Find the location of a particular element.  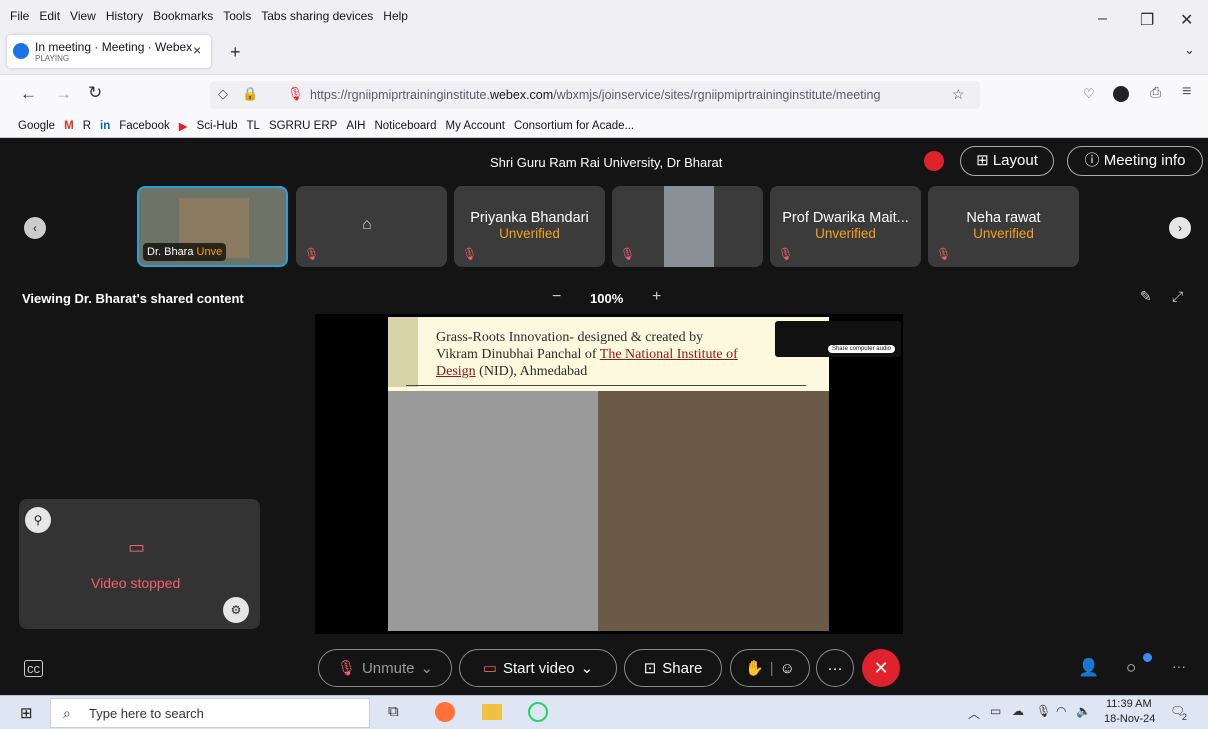

mic-tray-icon: 🎙 is located at coordinates (1043, 711).